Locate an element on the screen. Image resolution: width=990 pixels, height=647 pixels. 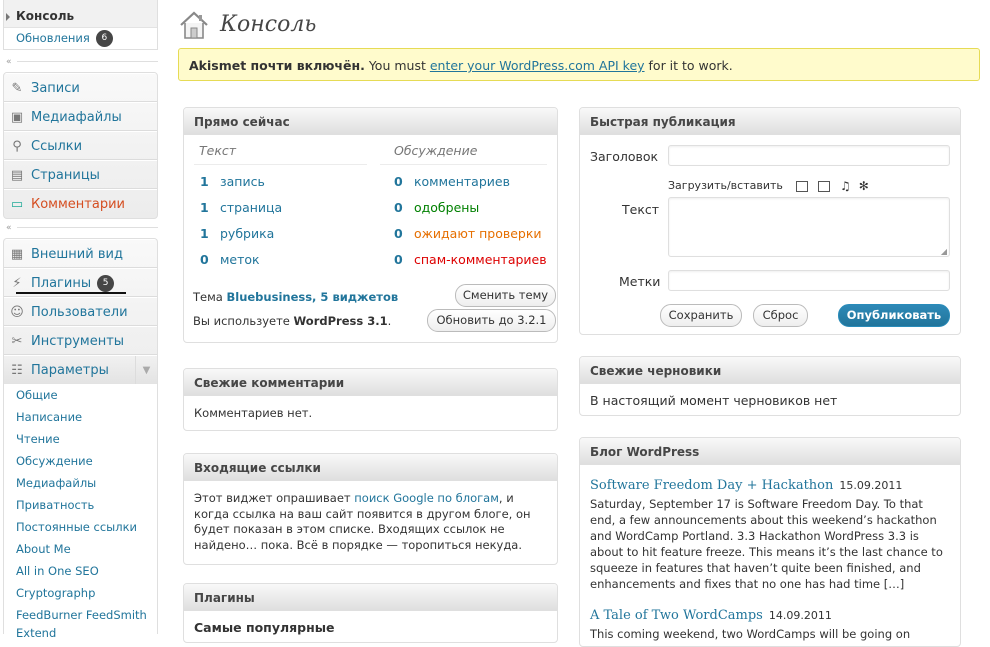
theme-info: Тема Bluebusiness, 5 виджетов is located at coordinates (296, 297).